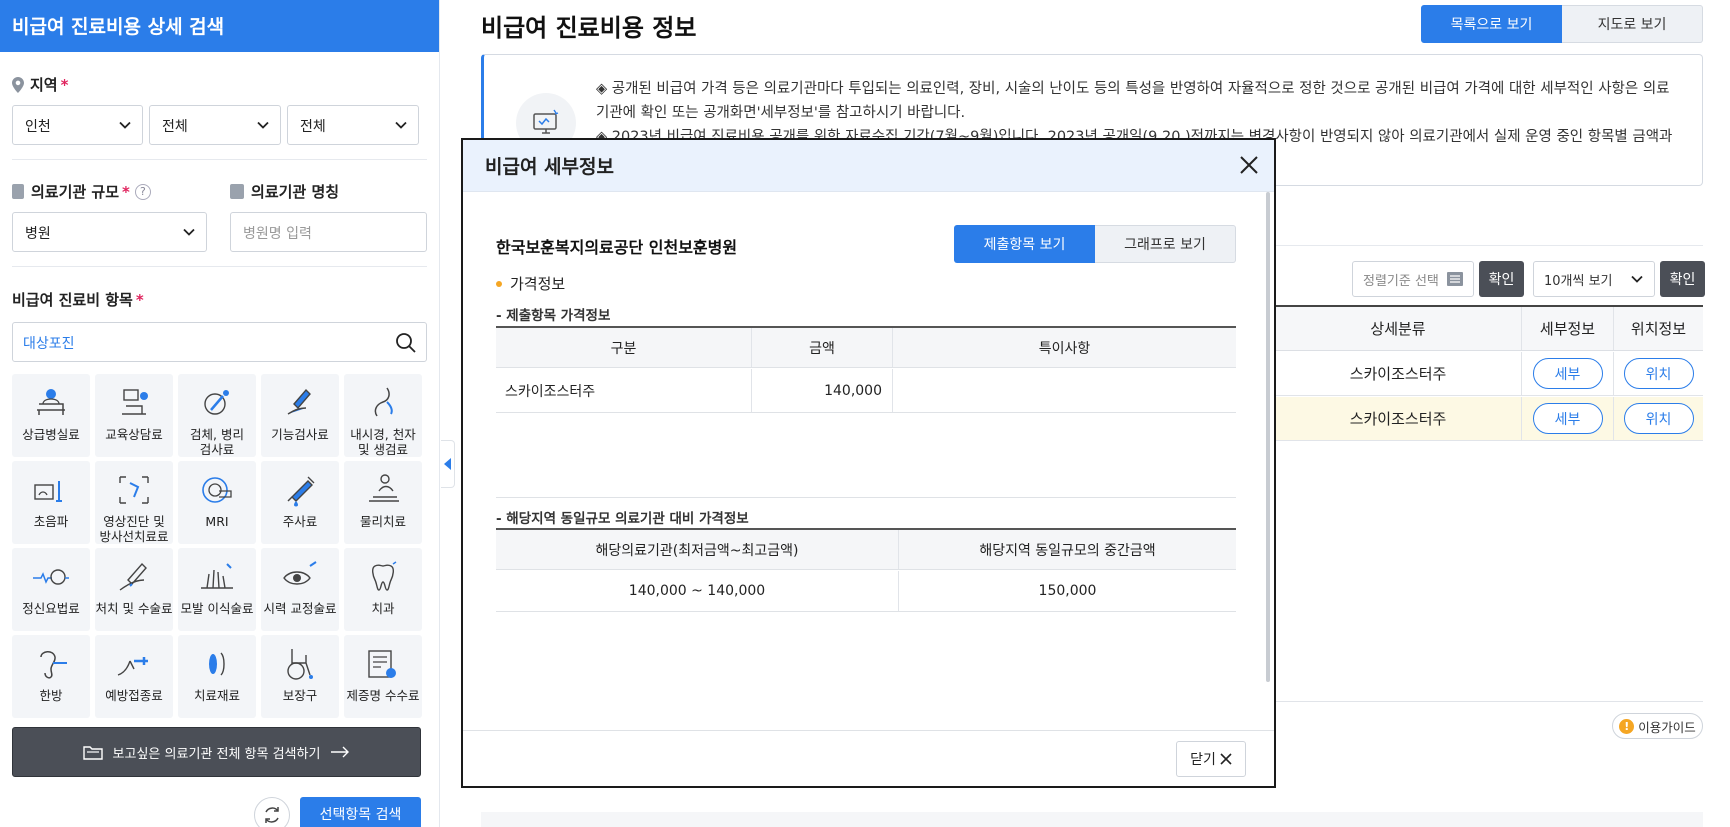  What do you see at coordinates (219, 84) in the screenshot?
I see `region-label: 지역 *` at bounding box center [219, 84].